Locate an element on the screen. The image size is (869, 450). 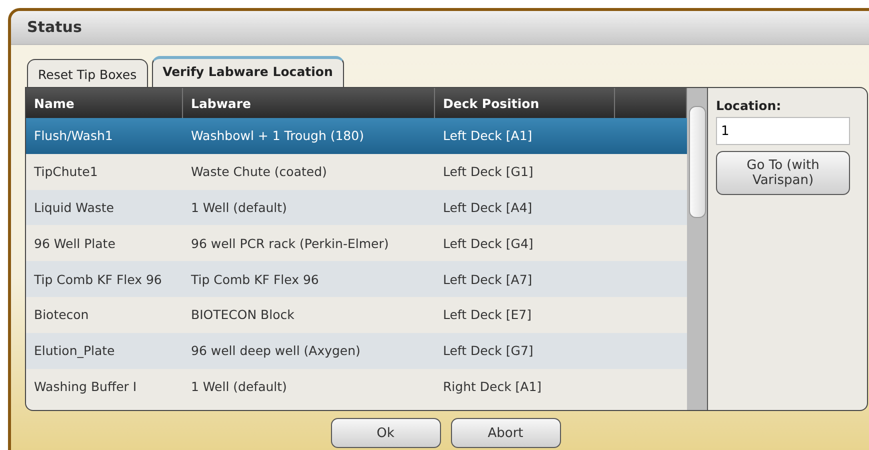
table-cell-text: Liquid Waste is located at coordinates (74, 207).